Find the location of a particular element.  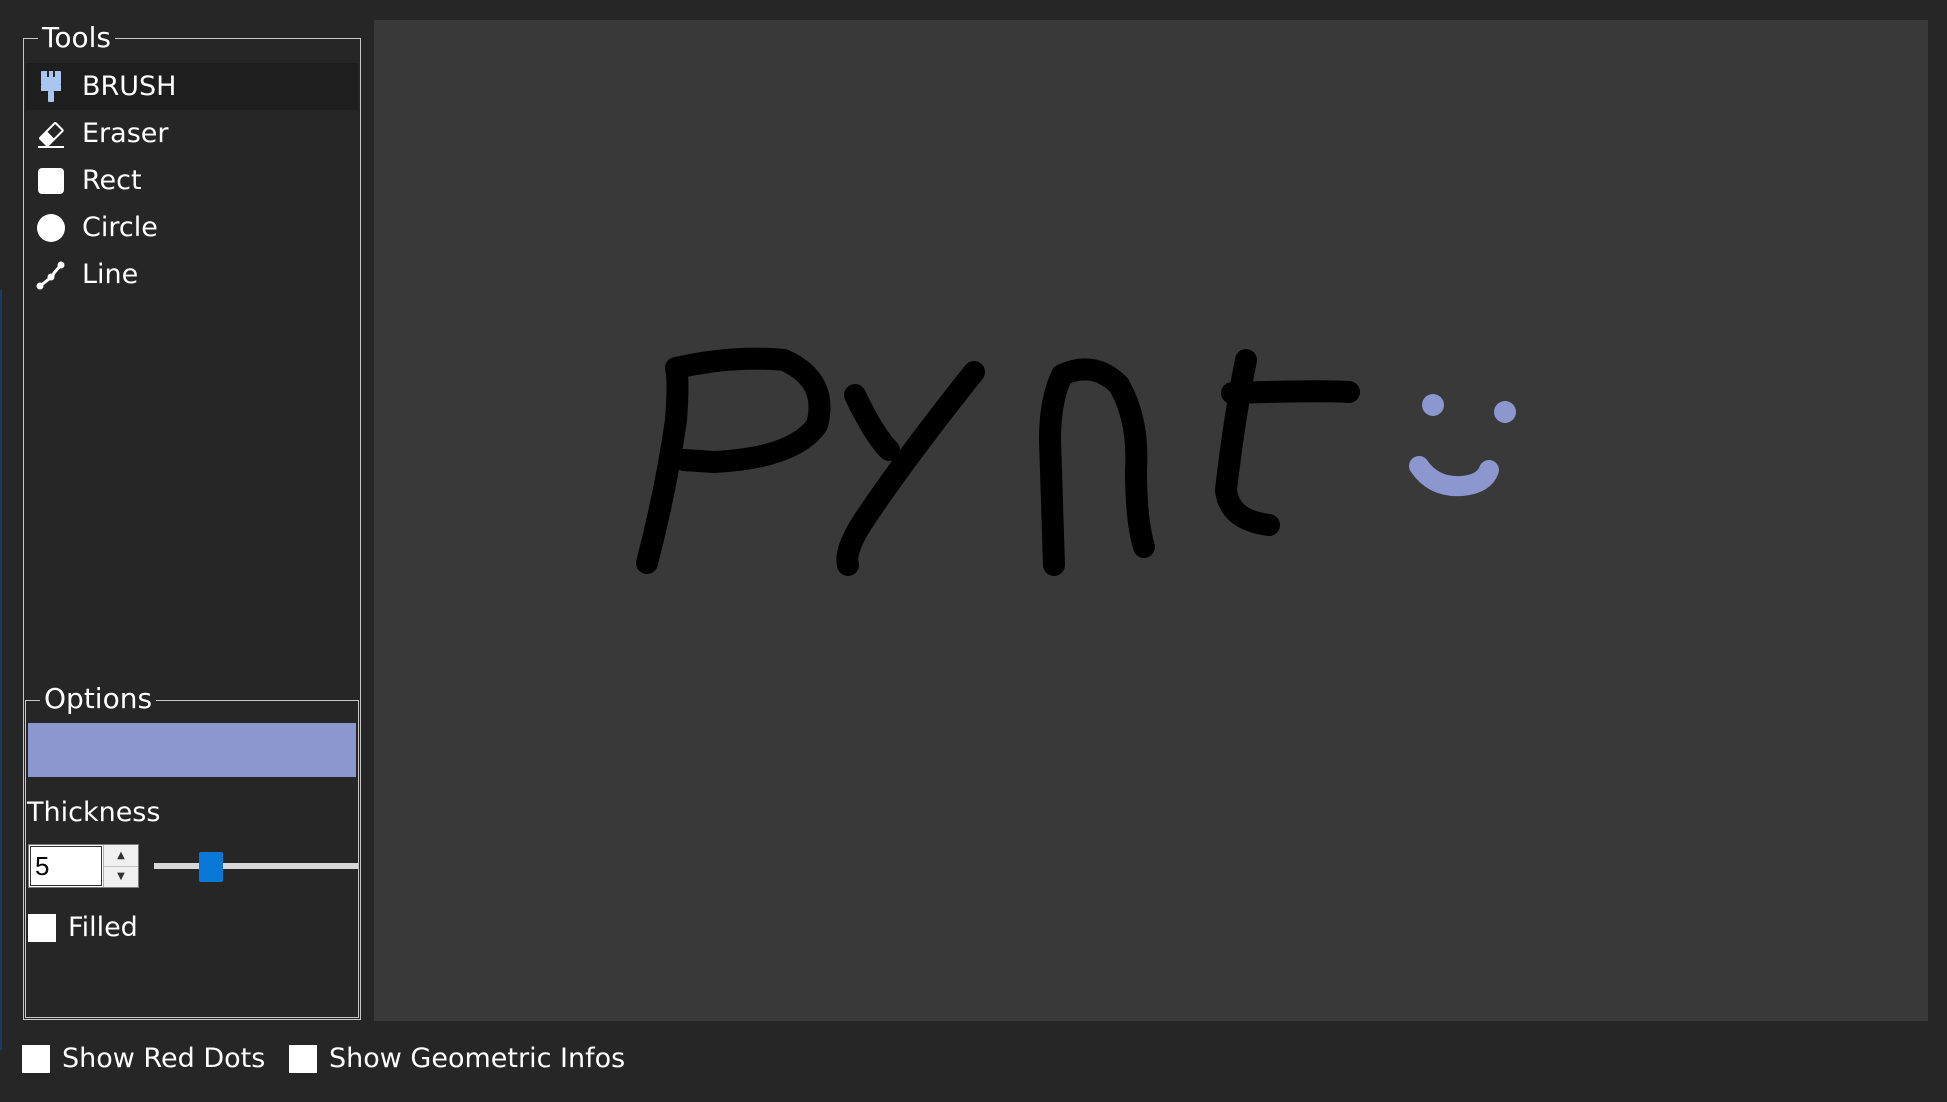

thickness-value-field: 5 is located at coordinates (66, 866).